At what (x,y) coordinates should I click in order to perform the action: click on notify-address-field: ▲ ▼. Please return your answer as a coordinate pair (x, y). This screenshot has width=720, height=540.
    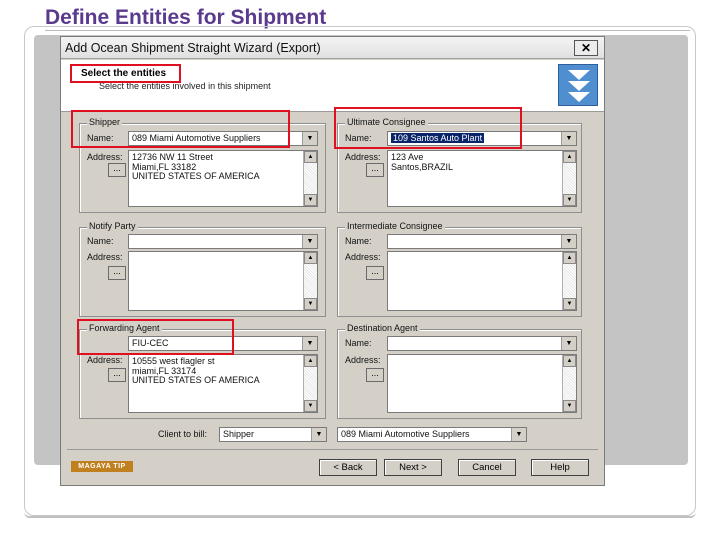
    Looking at the image, I should click on (223, 281).